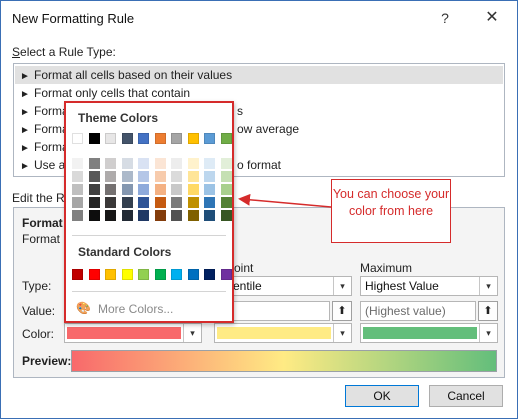 The height and width of the screenshot is (420, 518). Describe the element at coordinates (259, 75) in the screenshot. I see `rule-item-all-cells: ► Format all cells based on their values` at that location.